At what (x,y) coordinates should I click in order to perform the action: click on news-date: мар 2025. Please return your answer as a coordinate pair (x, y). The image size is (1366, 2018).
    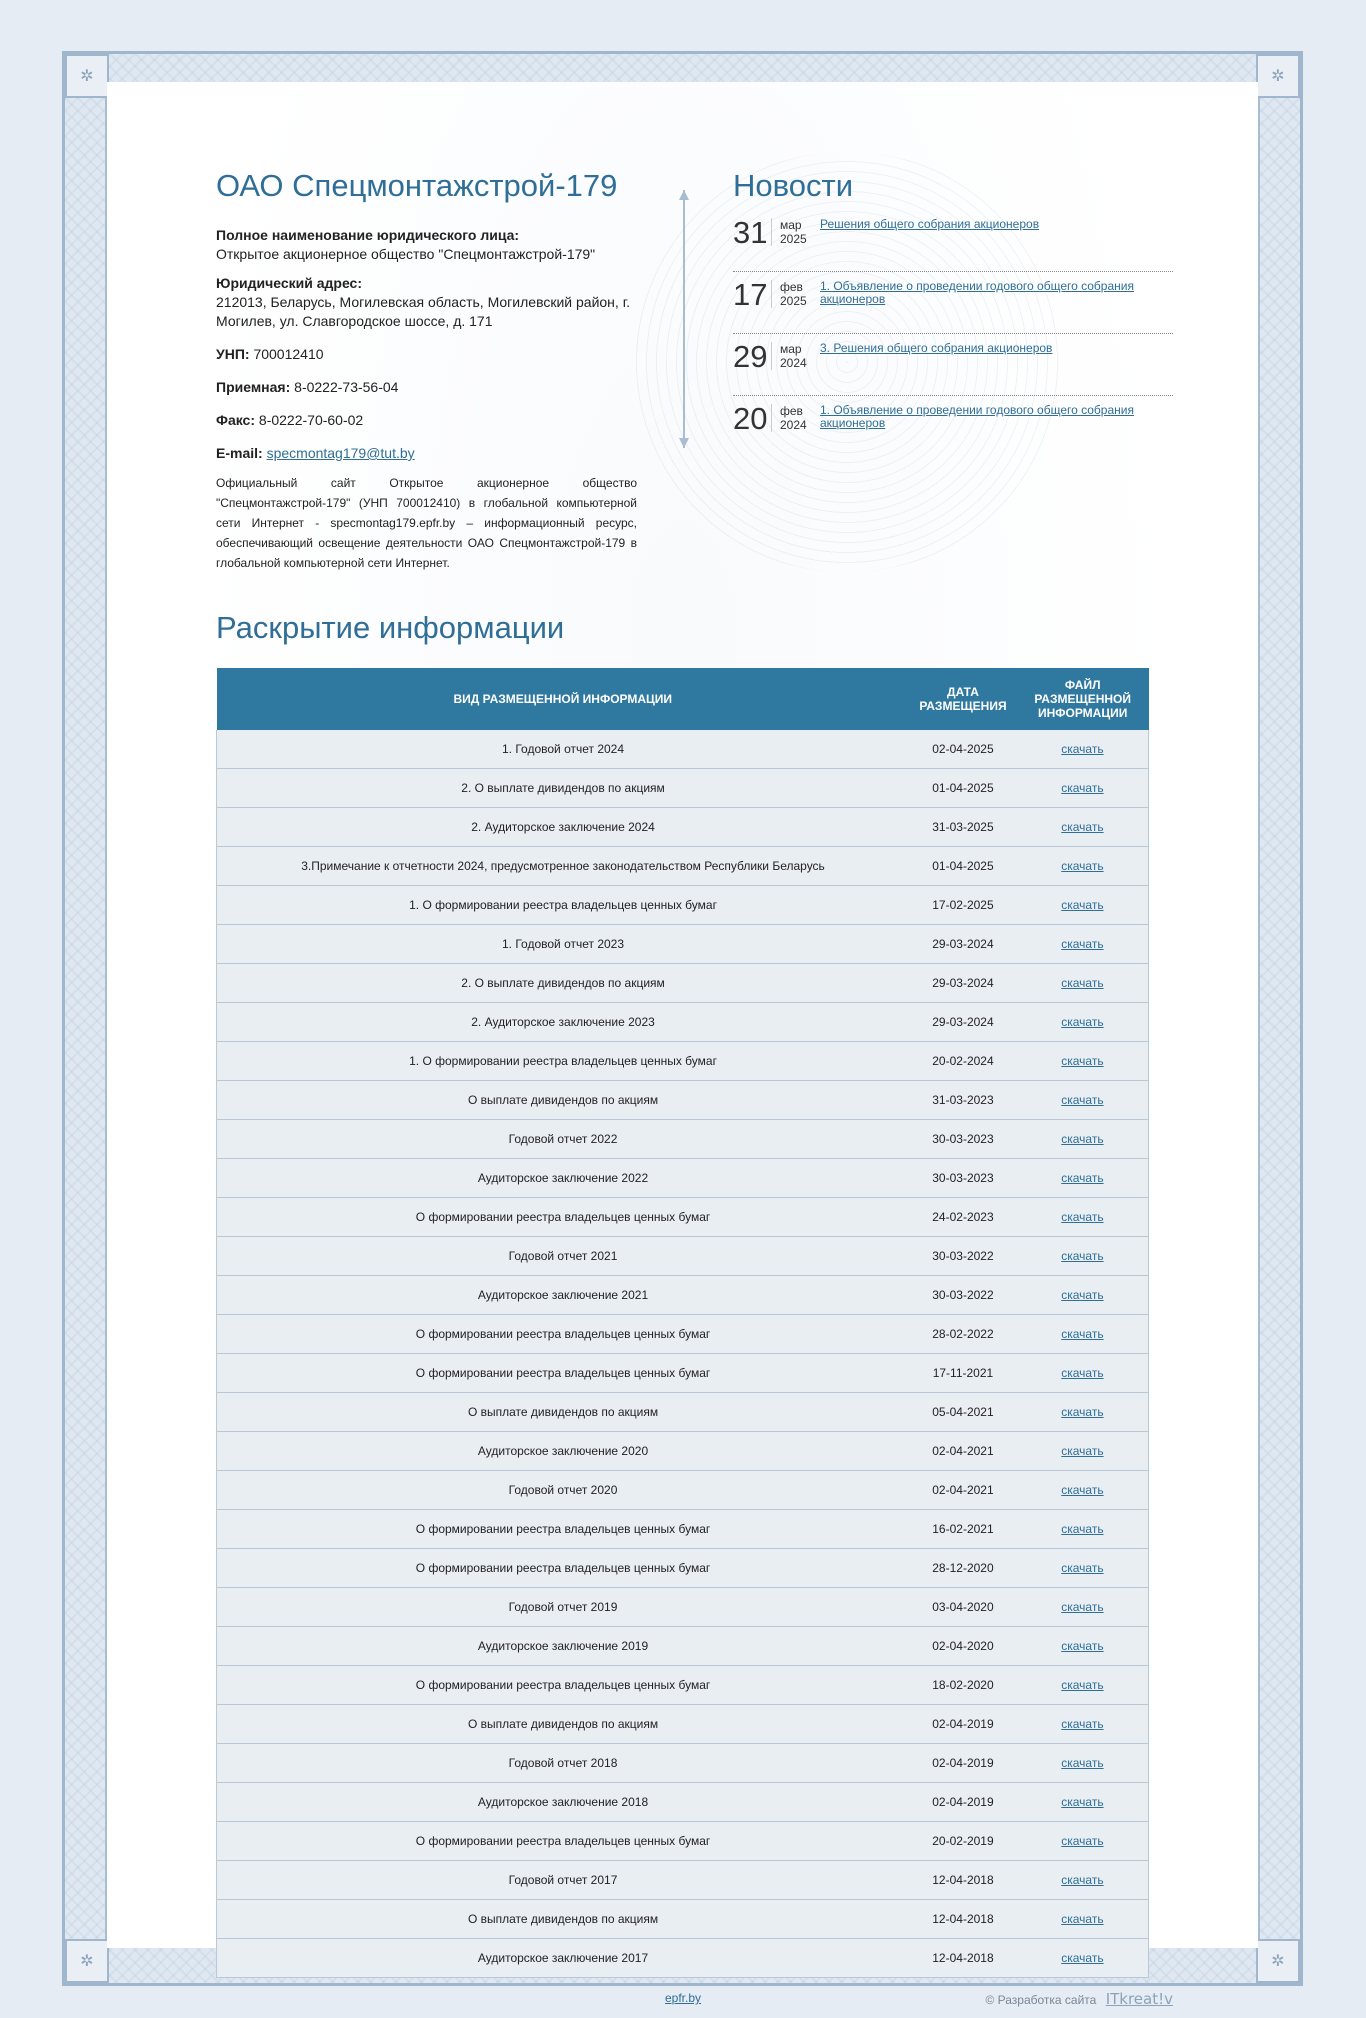
    Looking at the image, I should click on (795, 232).